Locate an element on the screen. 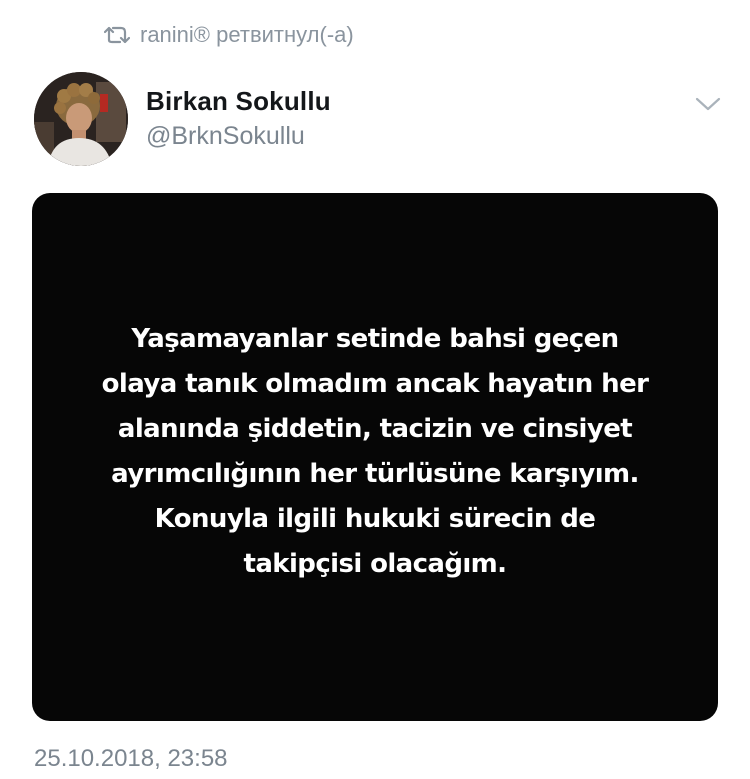 The height and width of the screenshot is (779, 750). media-text-line: olaya tanık olmadım ancak hayatın her is located at coordinates (375, 384).